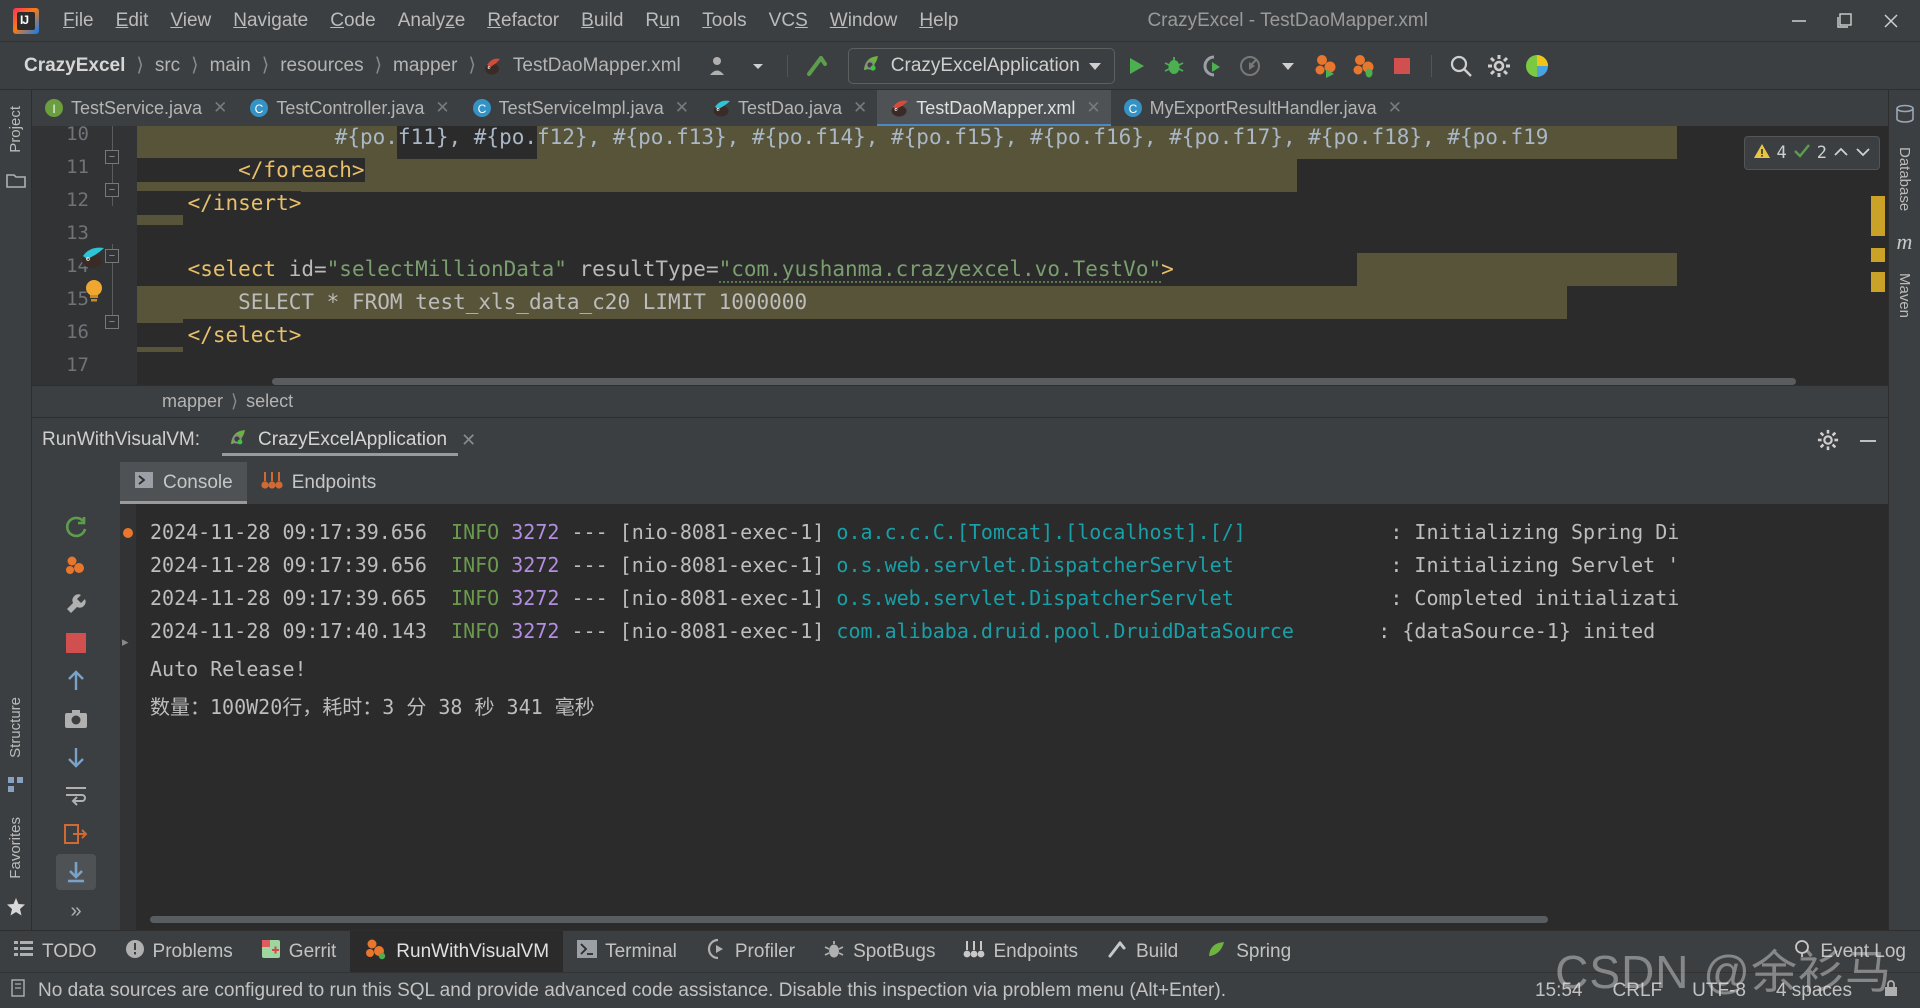 This screenshot has height=1008, width=1920. I want to click on sidebar-item-structure: Structure, so click(15, 727).